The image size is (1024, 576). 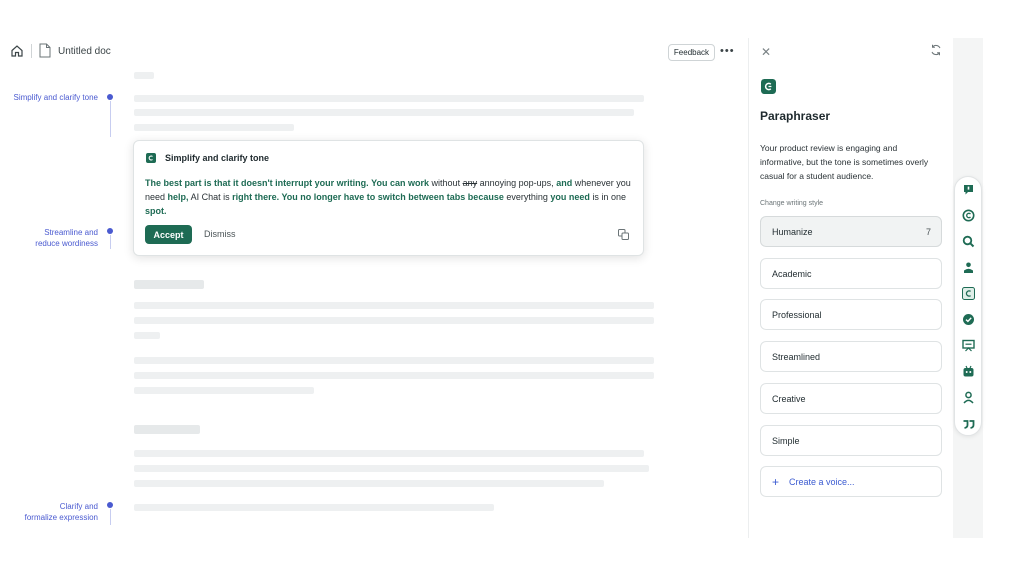 What do you see at coordinates (52, 238) in the screenshot?
I see `rail-suggestion-streamline: Streamline and reduce wordiness` at bounding box center [52, 238].